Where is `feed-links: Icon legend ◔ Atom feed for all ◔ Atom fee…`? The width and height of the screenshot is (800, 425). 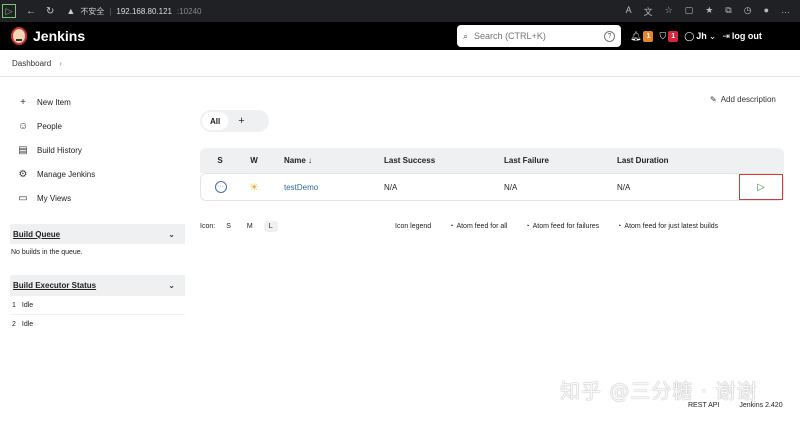
feed-links: Icon legend ◔ Atom feed for all ◔ Atom fee… is located at coordinates (556, 226).